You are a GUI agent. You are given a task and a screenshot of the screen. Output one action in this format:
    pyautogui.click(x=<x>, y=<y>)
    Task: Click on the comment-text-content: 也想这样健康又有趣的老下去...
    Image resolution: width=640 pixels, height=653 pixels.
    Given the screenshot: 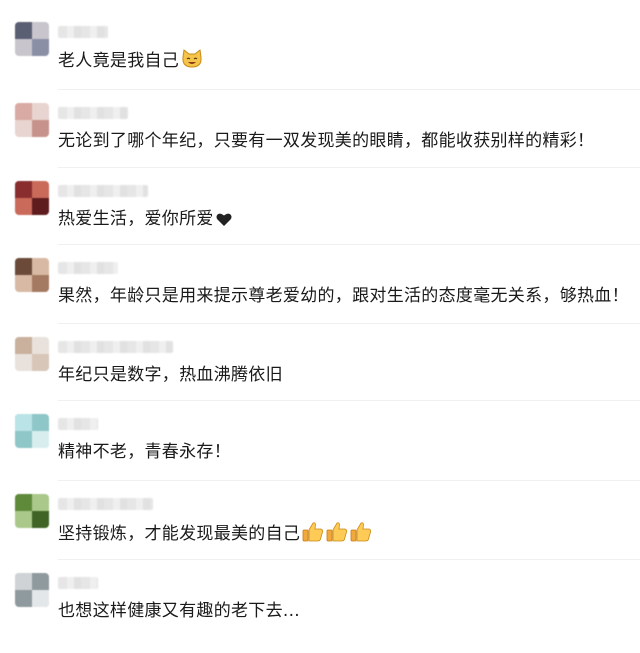 What is the action you would take?
    pyautogui.click(x=179, y=611)
    